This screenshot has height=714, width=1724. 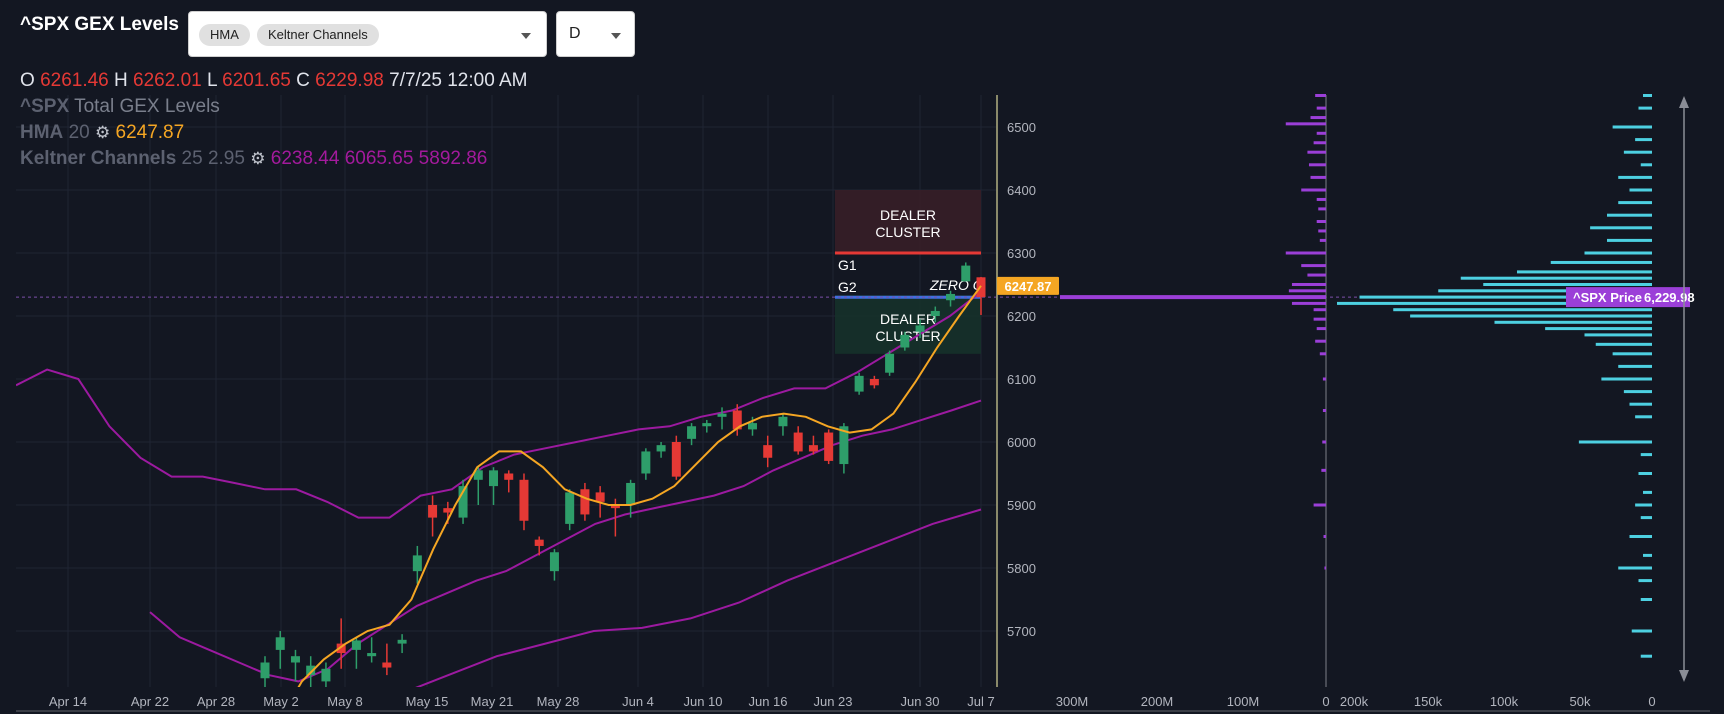 What do you see at coordinates (847, 287) in the screenshot?
I see `g2-label: G2` at bounding box center [847, 287].